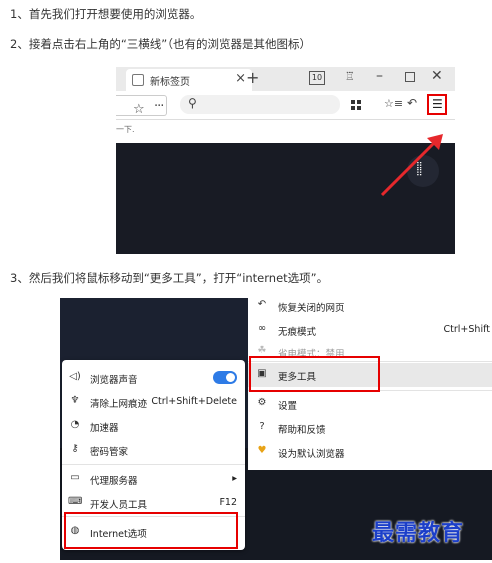  What do you see at coordinates (262, 450) in the screenshot?
I see `thumb-icon: ♥` at bounding box center [262, 450].